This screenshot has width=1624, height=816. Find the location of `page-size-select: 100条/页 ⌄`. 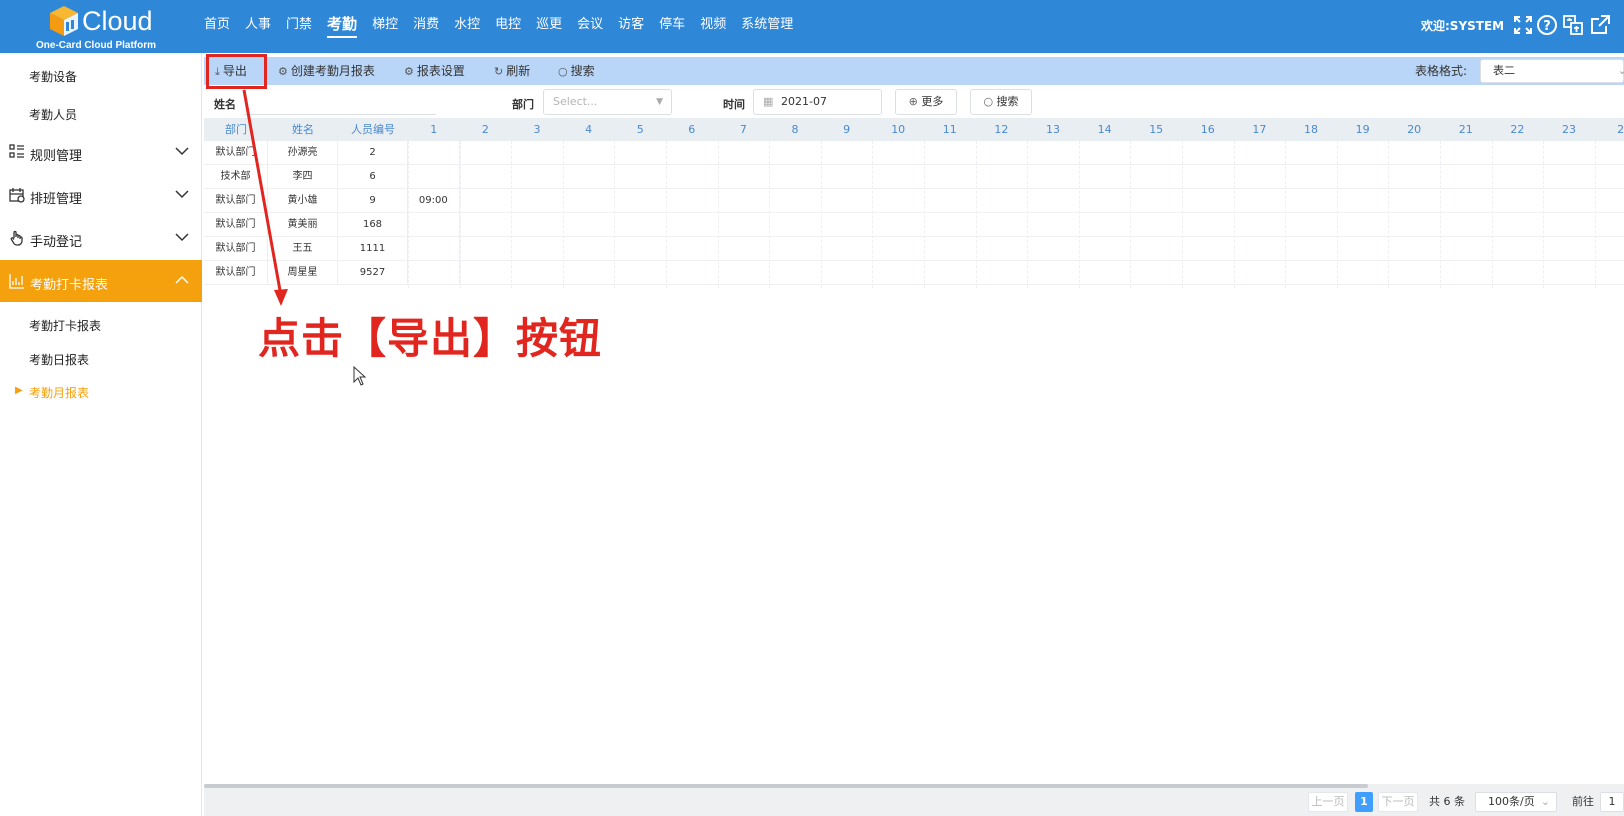

page-size-select: 100条/页 ⌄ is located at coordinates (1516, 802).